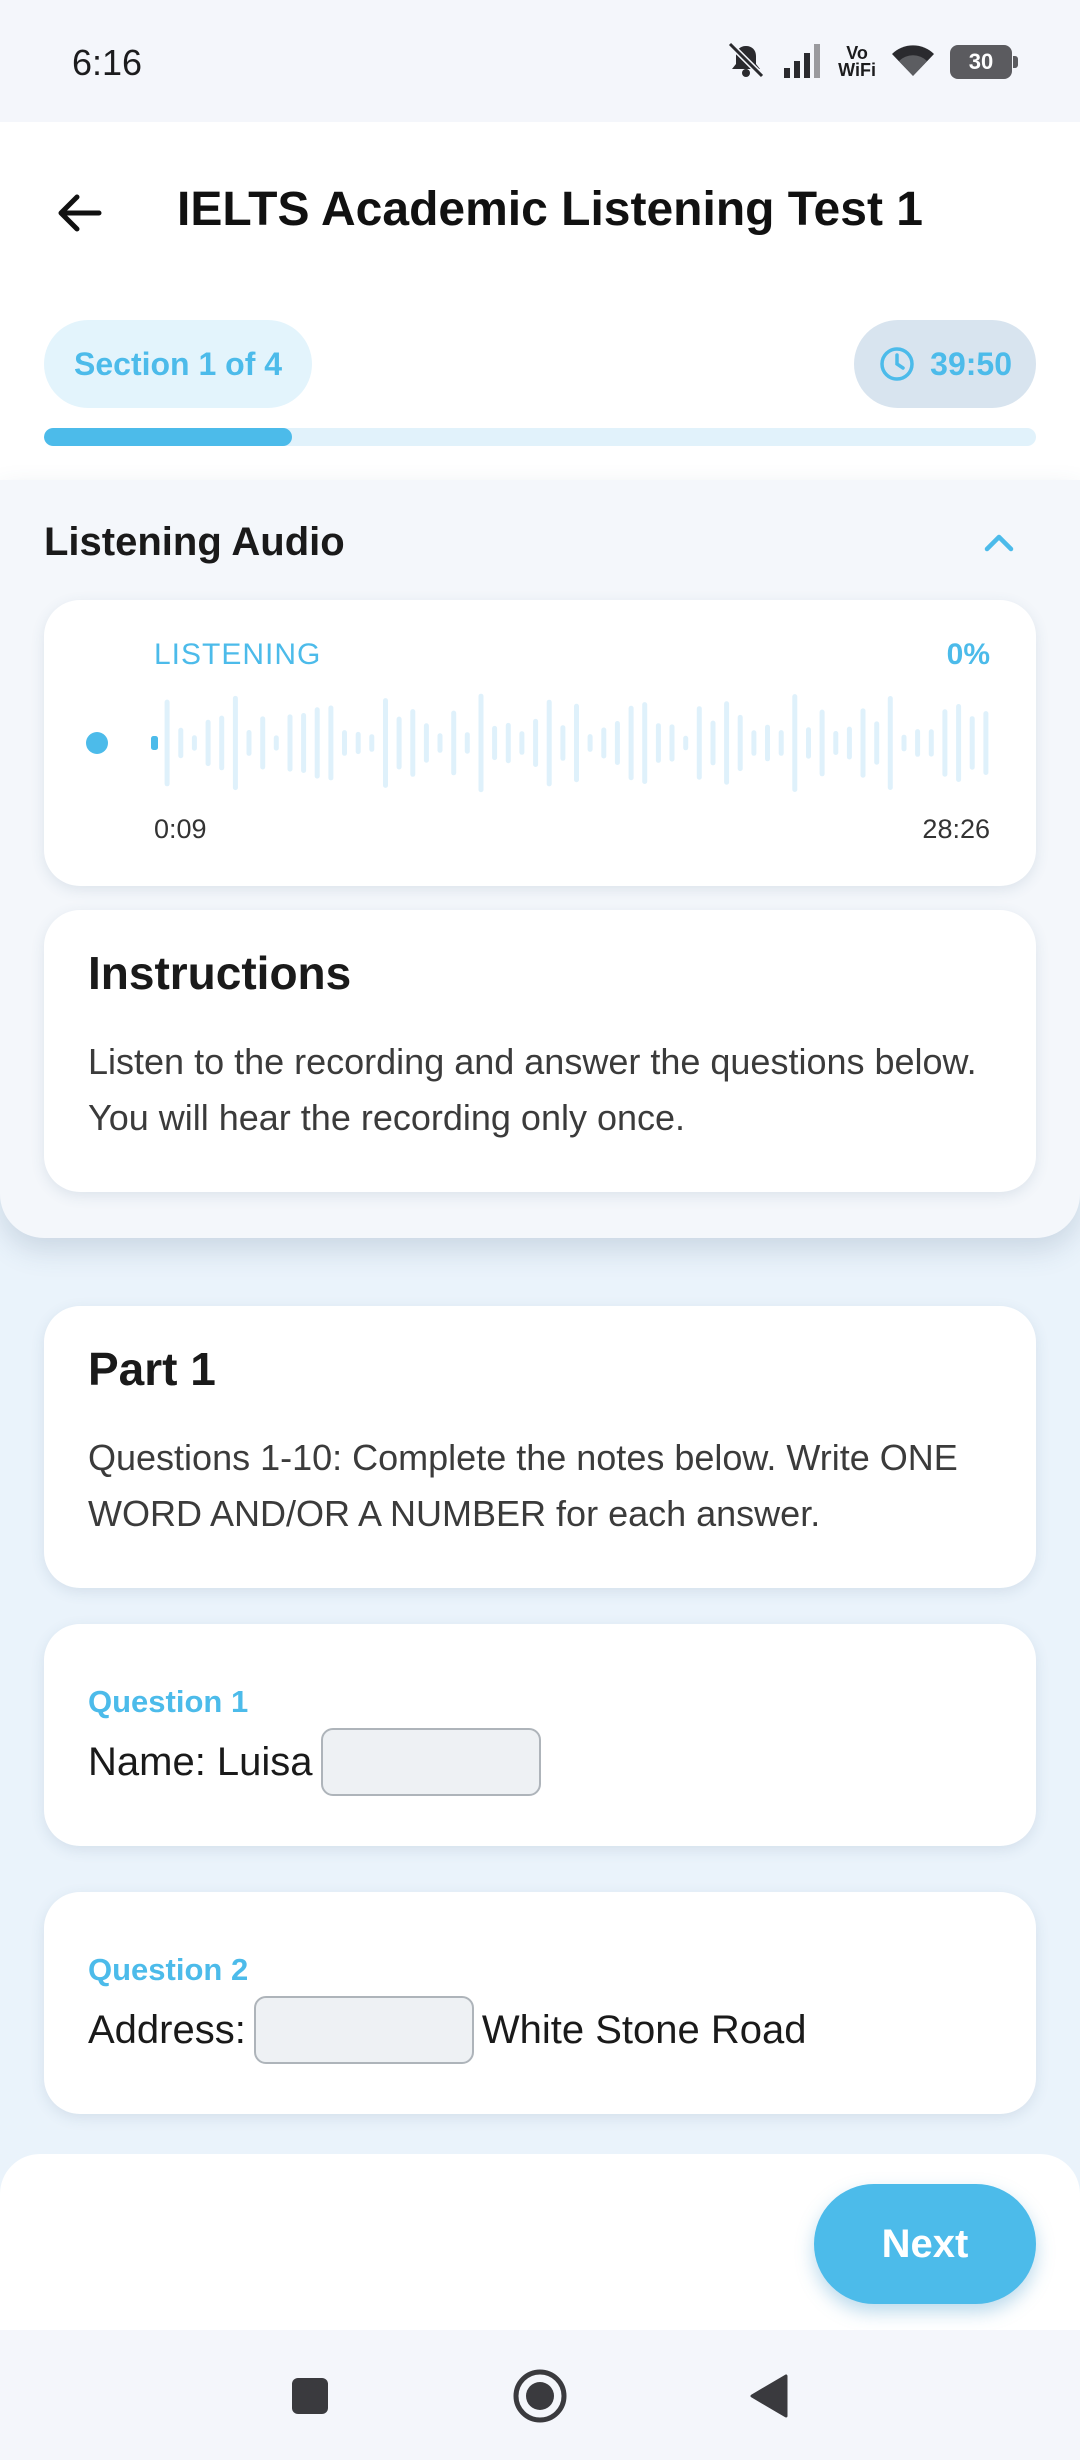 The width and height of the screenshot is (1080, 2460). I want to click on system-nav-bar, so click(540, 2395).